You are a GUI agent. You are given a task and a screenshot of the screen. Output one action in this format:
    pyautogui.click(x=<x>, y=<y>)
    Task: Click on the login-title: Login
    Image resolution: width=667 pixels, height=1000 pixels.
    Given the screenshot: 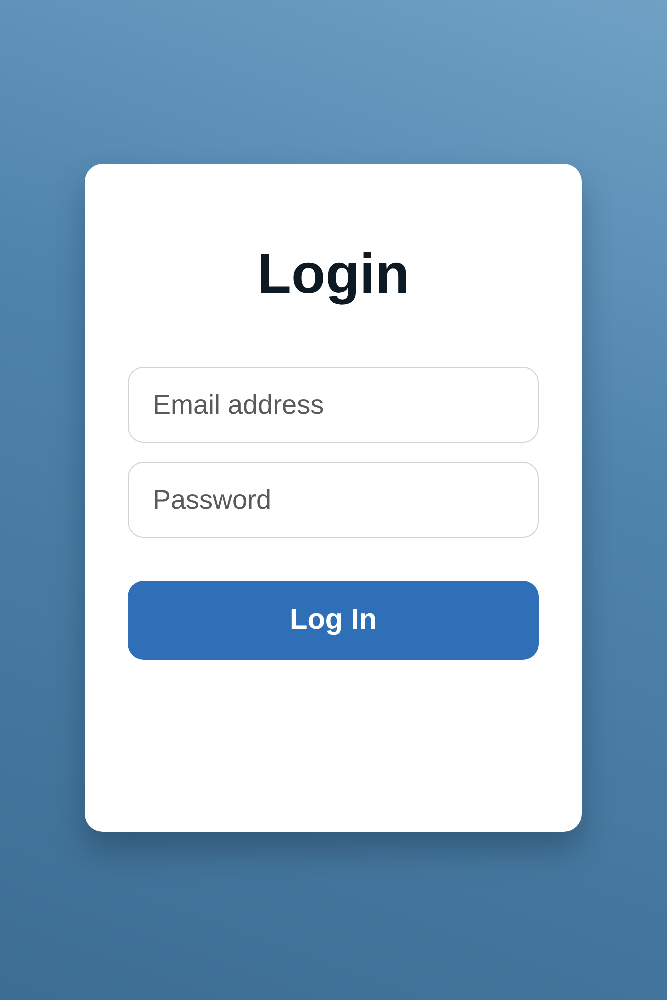 What is the action you would take?
    pyautogui.click(x=333, y=274)
    